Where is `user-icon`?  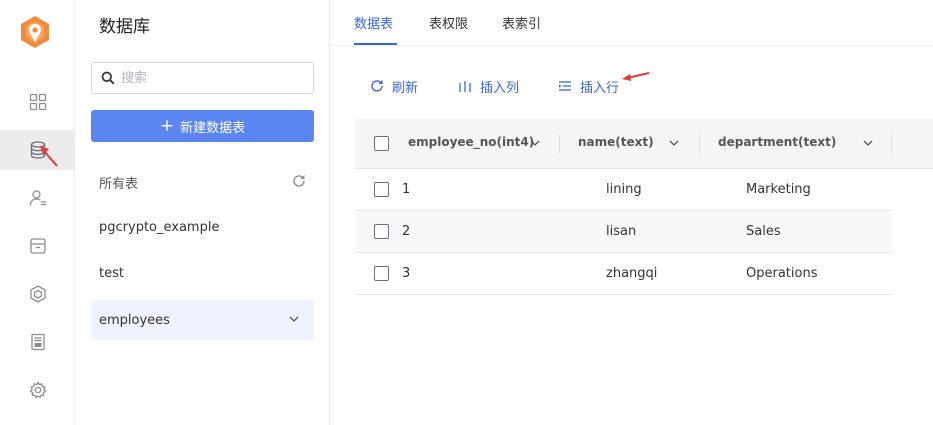
user-icon is located at coordinates (37, 198).